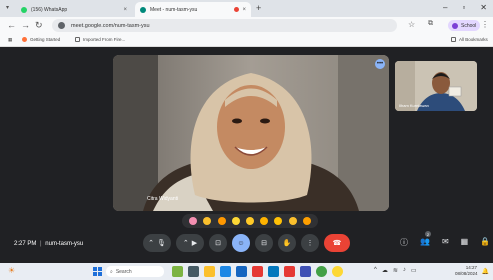 Image resolution: width=493 pixels, height=280 pixels. I want to click on clapping-hands-icon, so click(235, 221).